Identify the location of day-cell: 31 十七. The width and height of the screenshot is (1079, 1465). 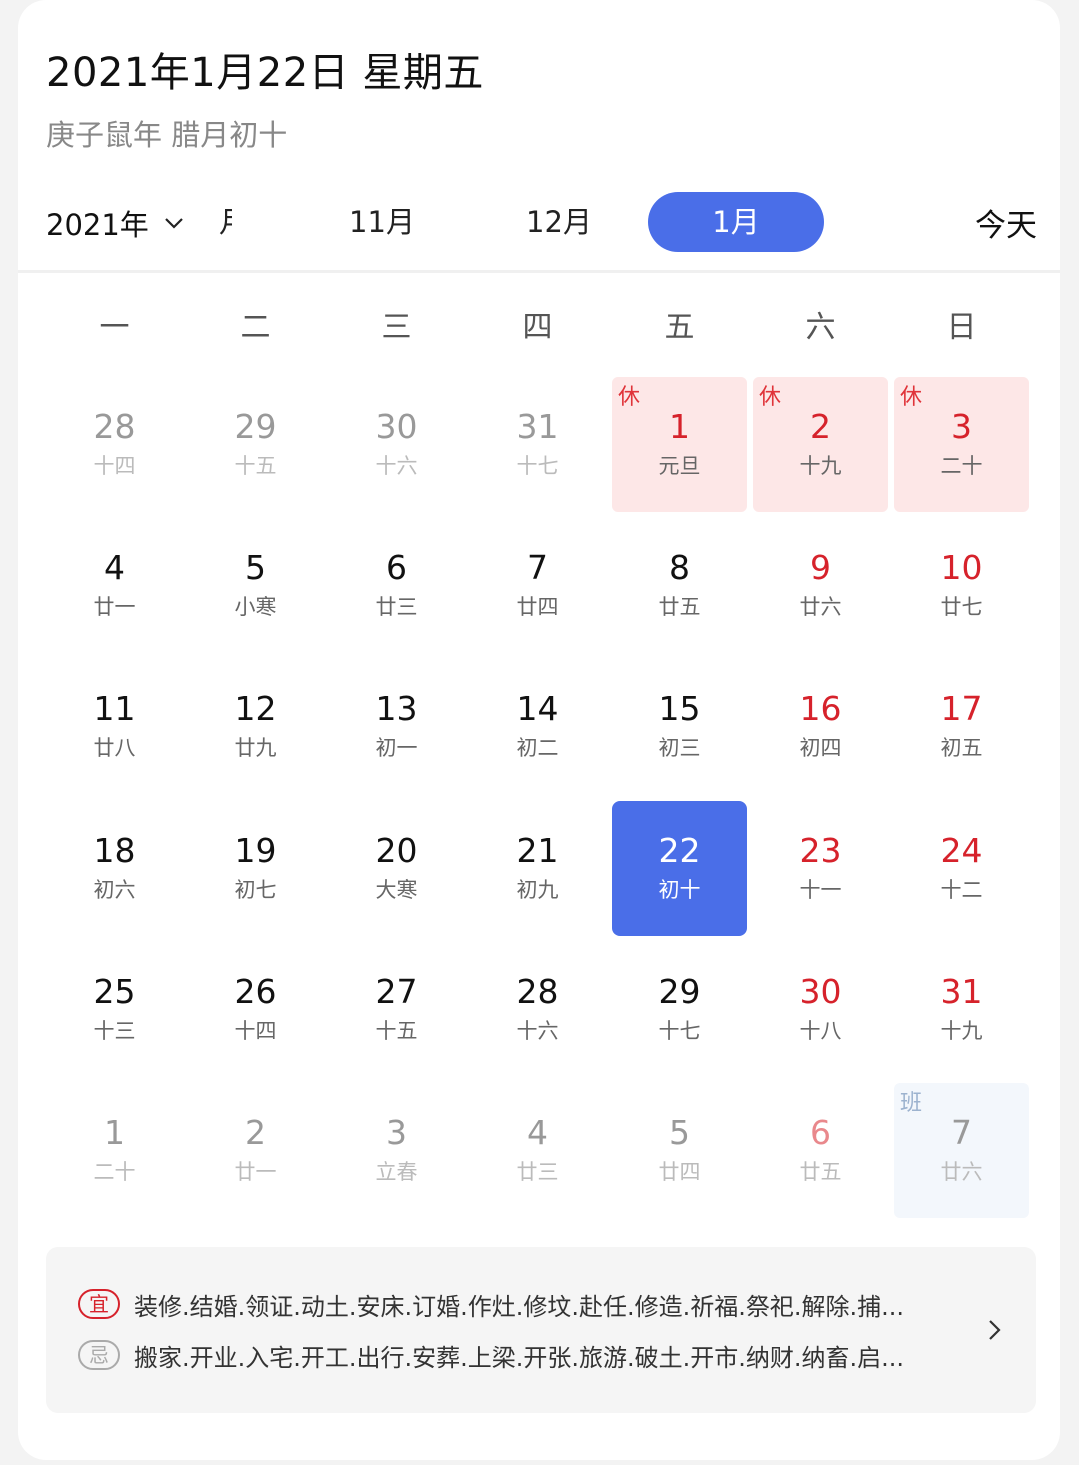
(537, 444).